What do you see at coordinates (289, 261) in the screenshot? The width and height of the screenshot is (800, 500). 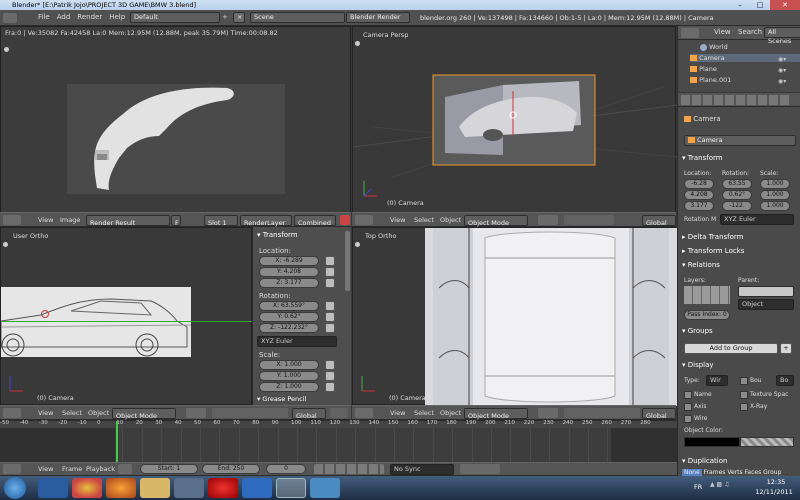 I see `location-x-field: X: -6.289` at bounding box center [289, 261].